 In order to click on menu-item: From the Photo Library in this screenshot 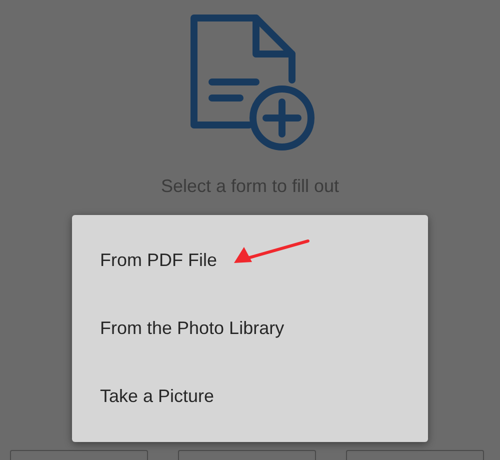, I will do `click(192, 328)`.